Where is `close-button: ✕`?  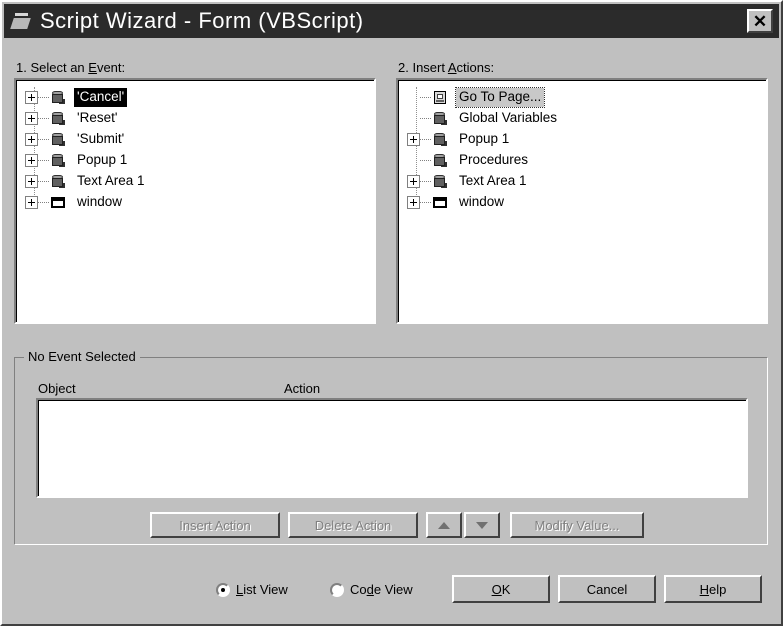 close-button: ✕ is located at coordinates (760, 21).